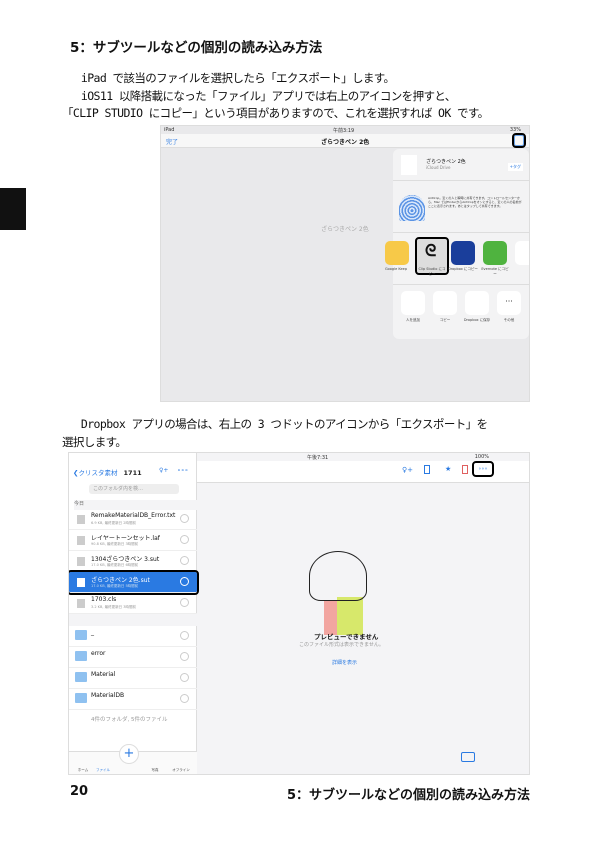 Image resolution: width=600 pixels, height=841 pixels. I want to click on folder-row: _, so click(133, 636).